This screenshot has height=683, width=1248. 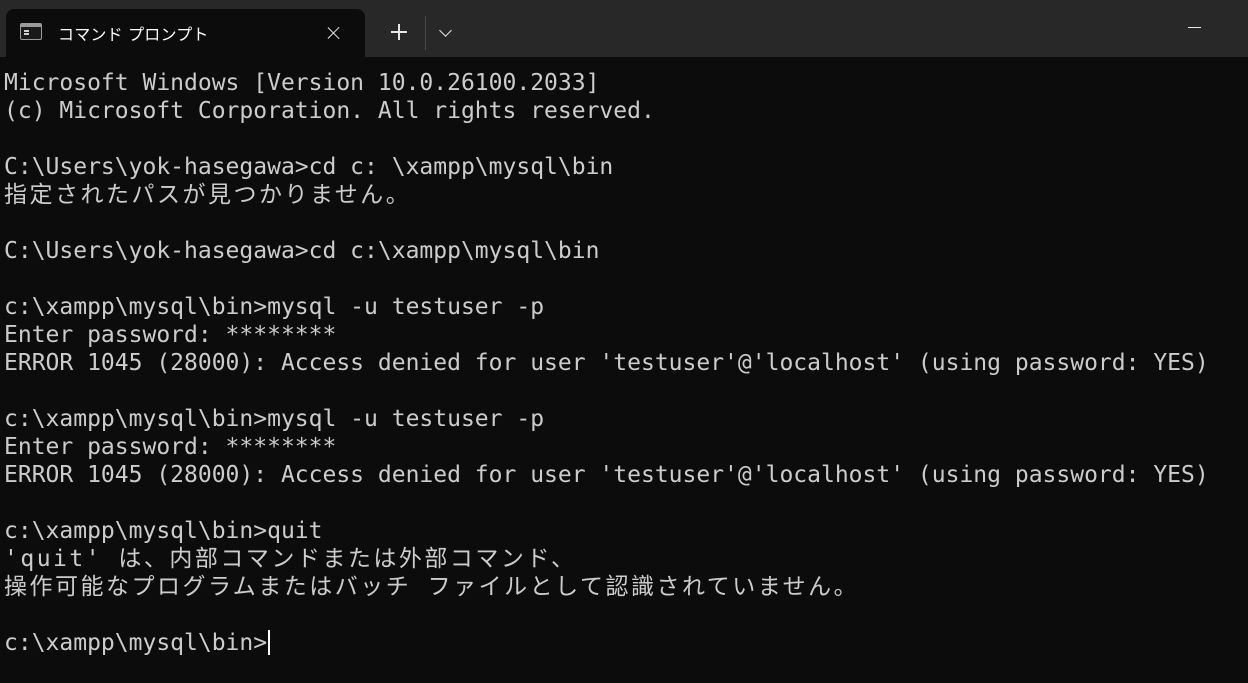 I want to click on console-icon, so click(x=31, y=31).